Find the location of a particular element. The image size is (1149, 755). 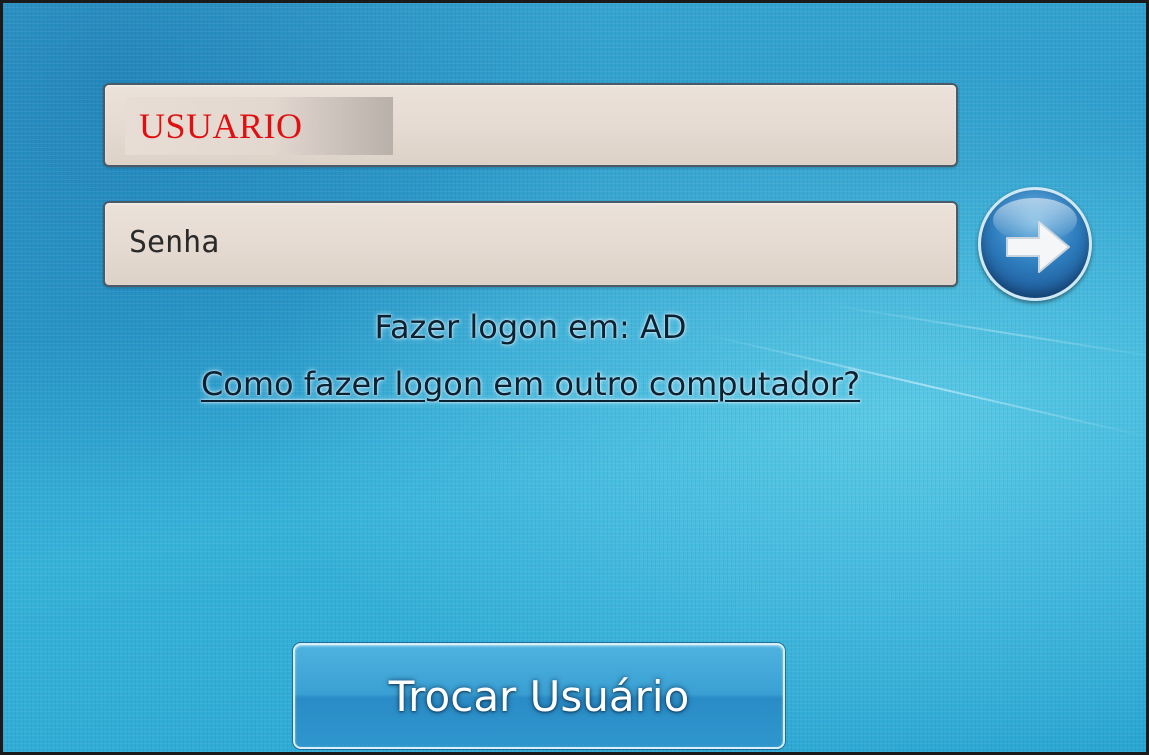

password-placeholder: Senha is located at coordinates (174, 242).